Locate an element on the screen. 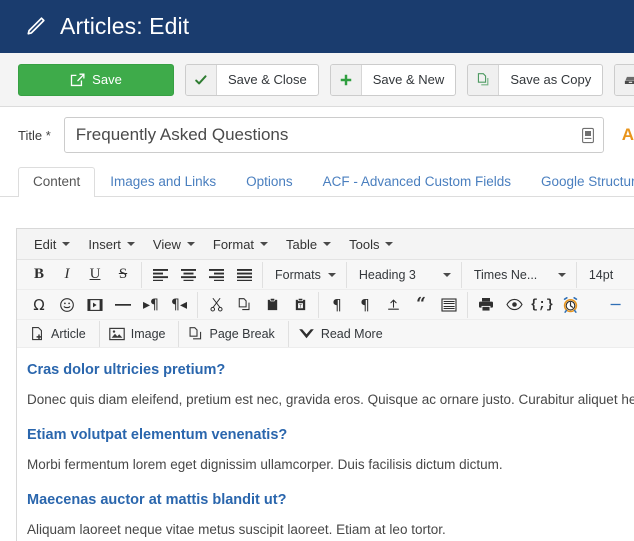 This screenshot has width=634, height=541. editor-toolbar-row-2: Ω ▸¶ ¶◂ T ¶ ¶ “ {;} is located at coordinates (325, 305).